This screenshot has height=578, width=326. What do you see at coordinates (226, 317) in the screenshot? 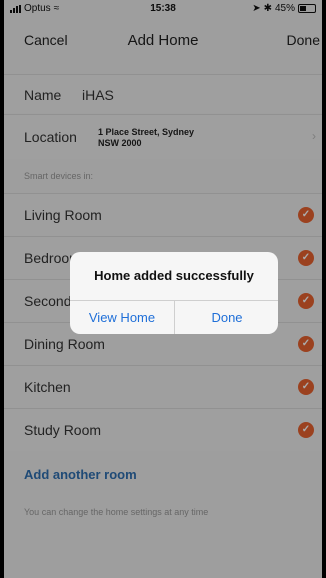
I see `alert-done-button: Done` at bounding box center [226, 317].